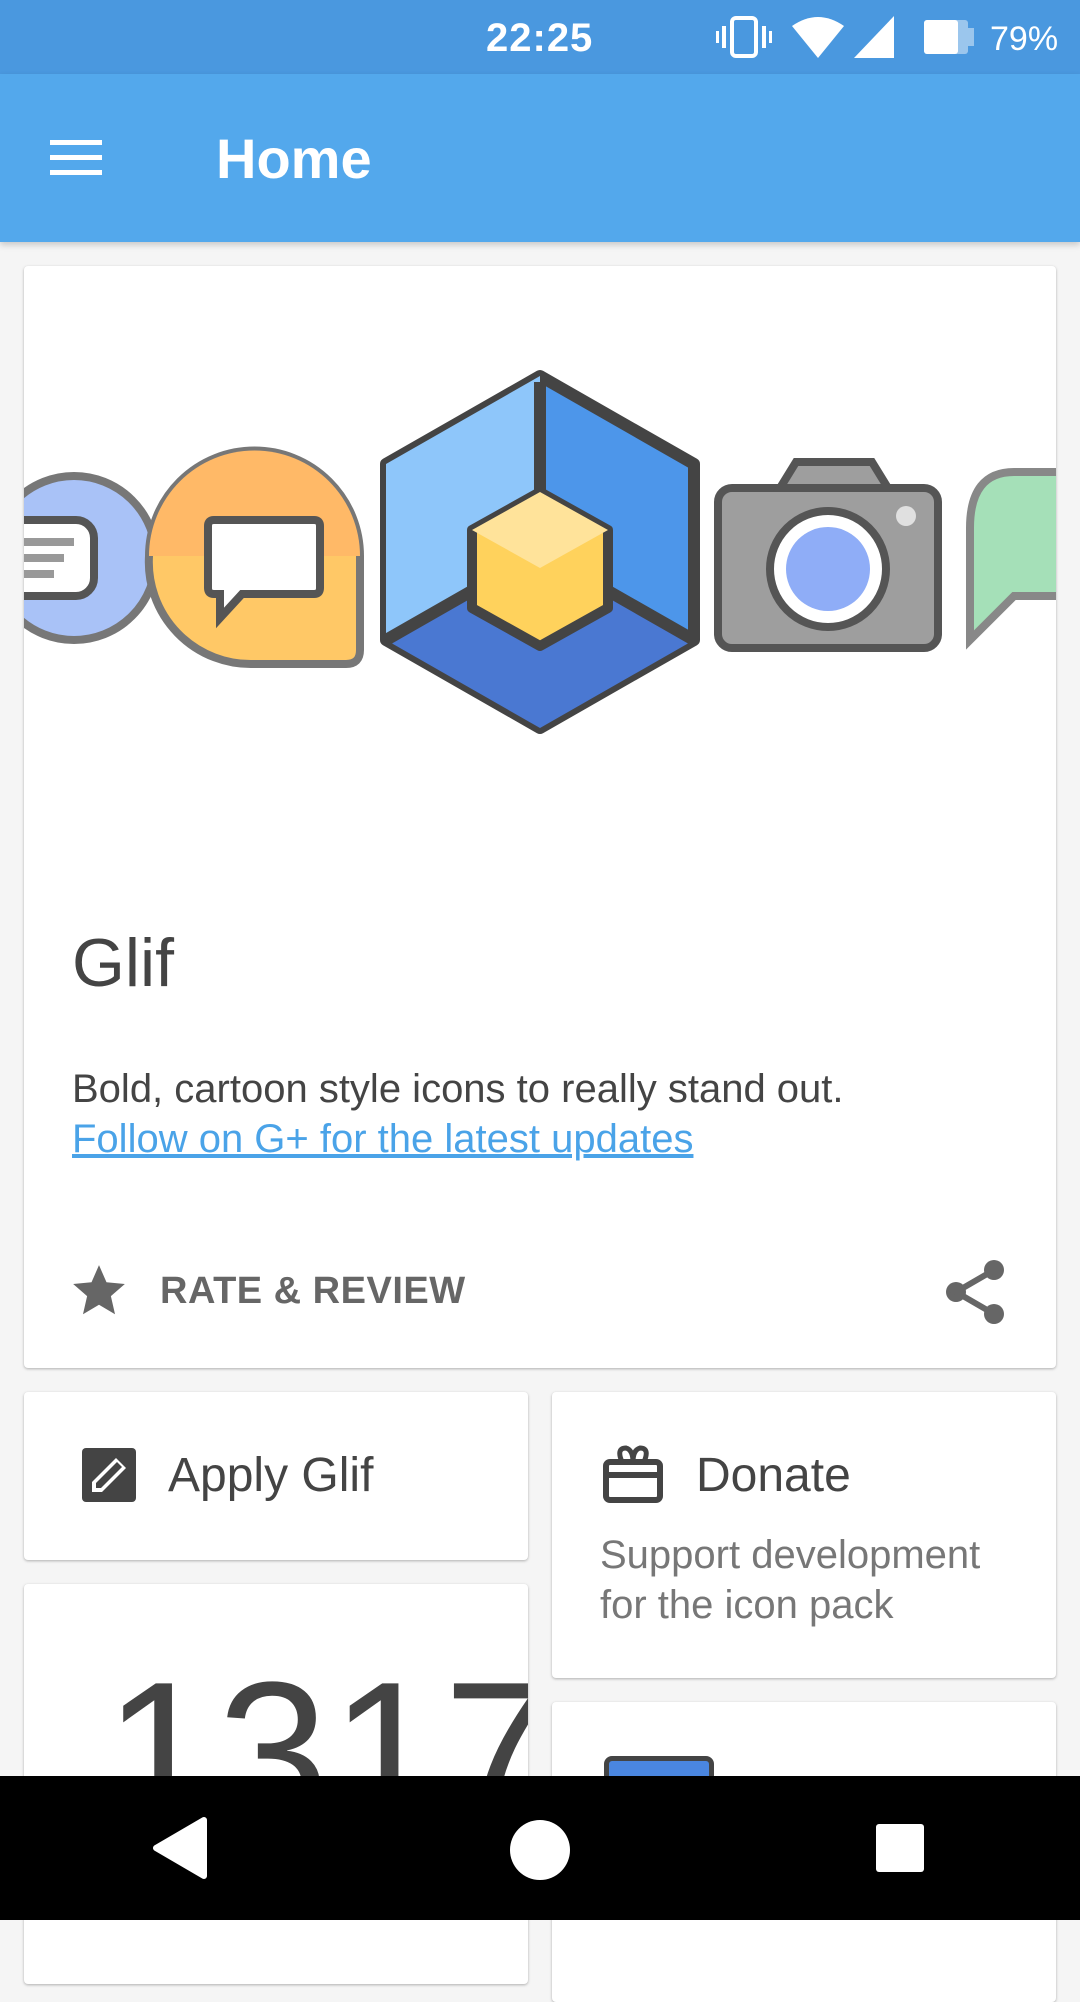 This screenshot has height=2002, width=1080. What do you see at coordinates (1011, 559) in the screenshot?
I see `hangouts-icon` at bounding box center [1011, 559].